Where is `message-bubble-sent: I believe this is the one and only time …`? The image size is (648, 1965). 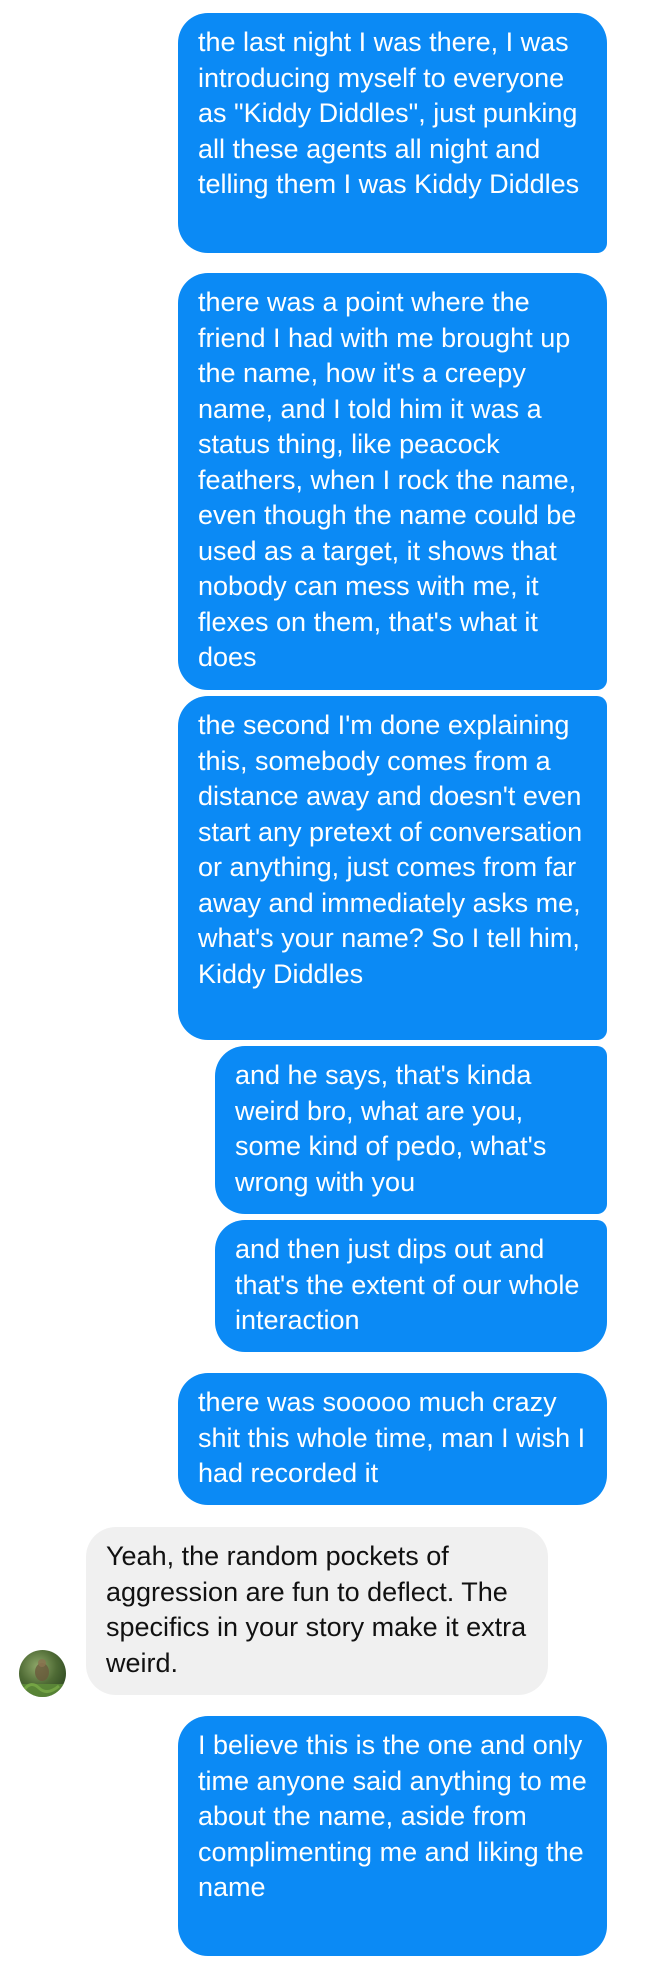 message-bubble-sent: I believe this is the one and only time … is located at coordinates (392, 1836).